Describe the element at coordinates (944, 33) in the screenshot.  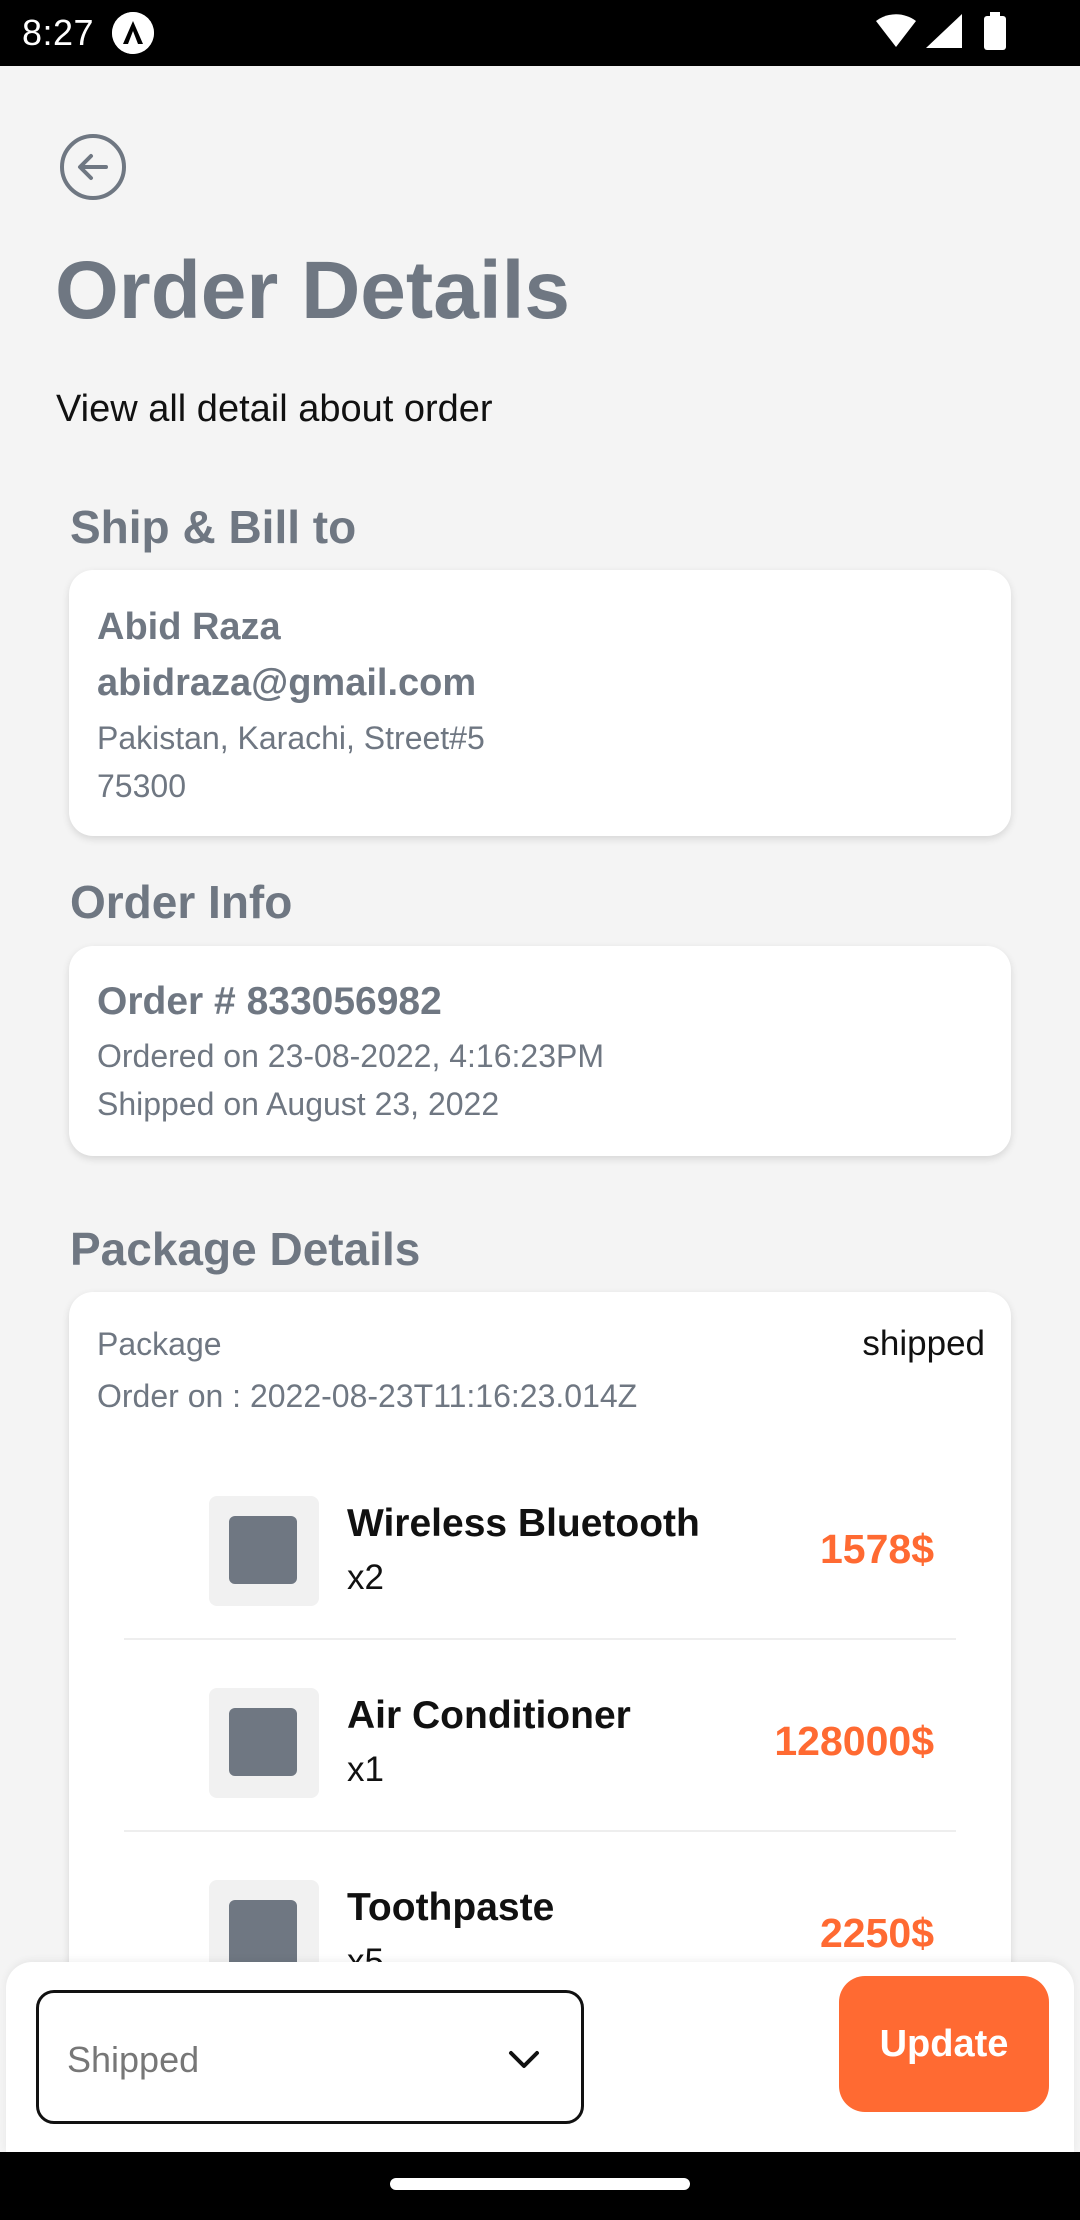
I see `signal-icon` at that location.